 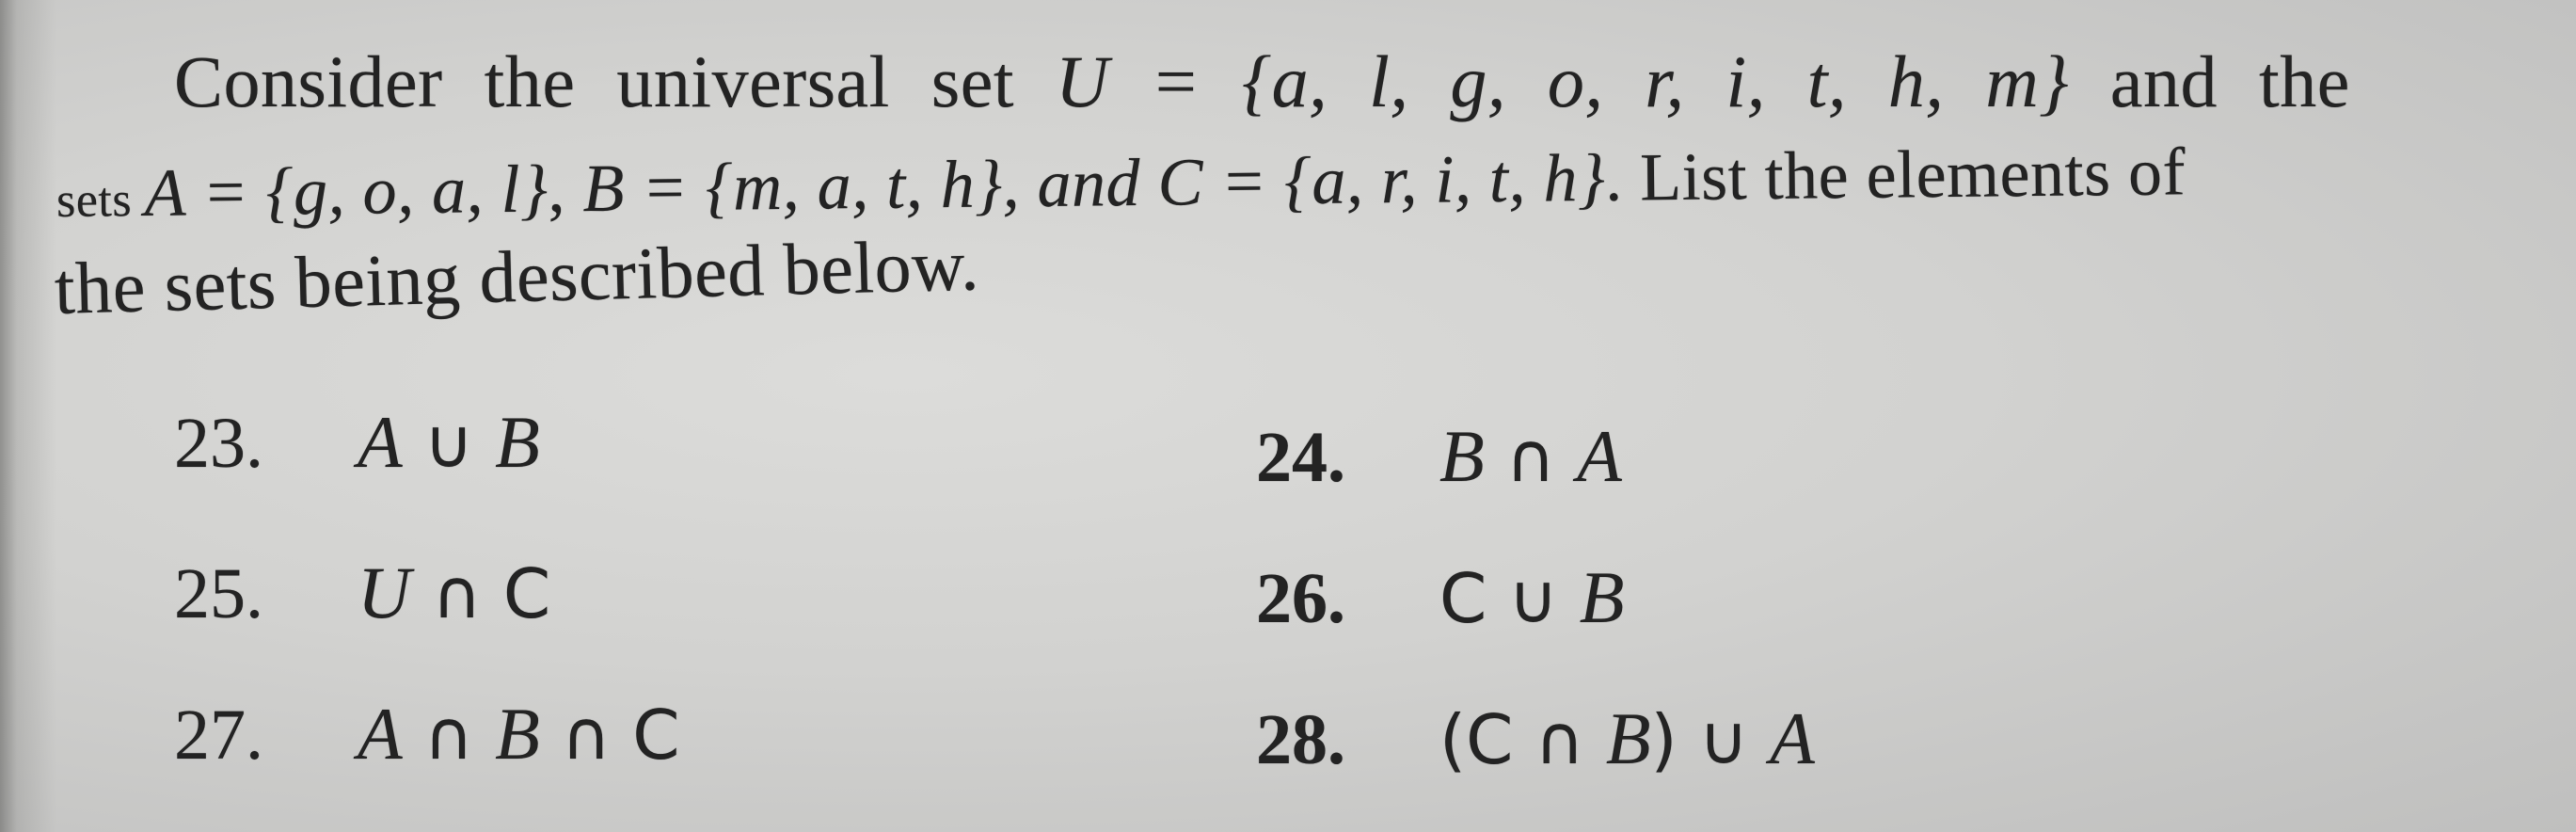 I want to click on instruction-text: . List the elements of, so click(x=1895, y=175).